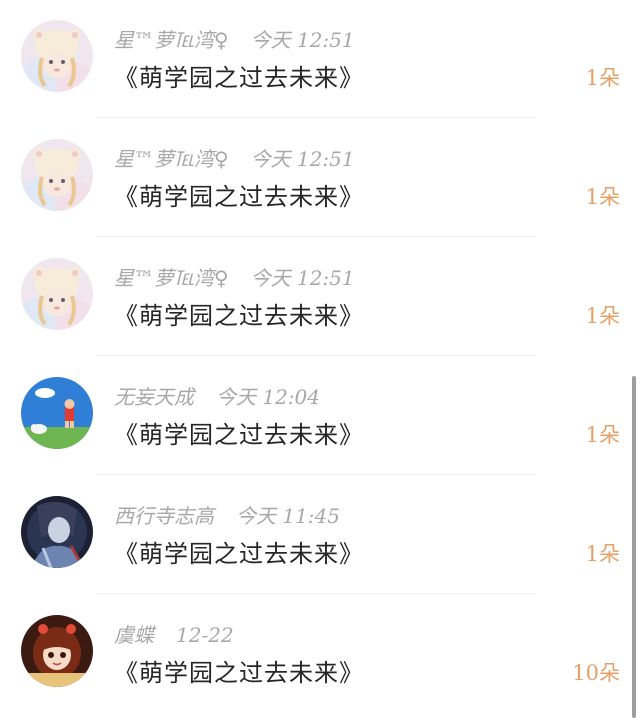  I want to click on gift-meta: 西行寺志高 今天 11:45, so click(227, 514).